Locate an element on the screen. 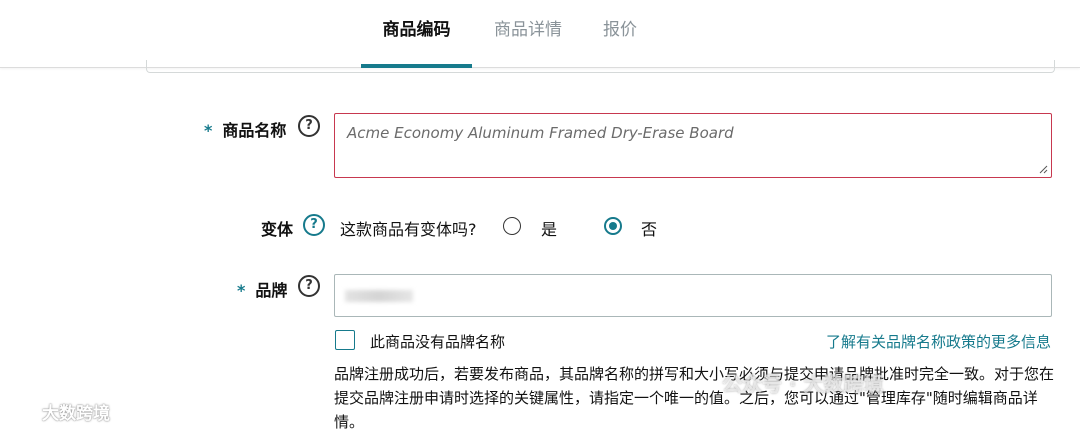  brand-label-text: 品牌 is located at coordinates (271, 290).